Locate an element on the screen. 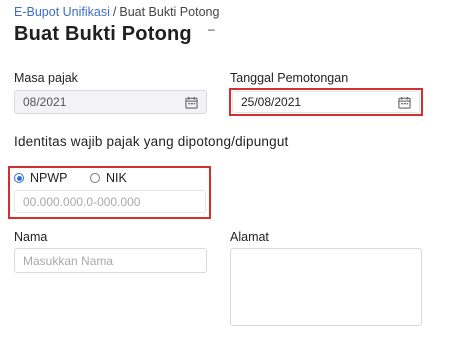 Image resolution: width=474 pixels, height=339 pixels. radio-npwp-indicator is located at coordinates (19, 178).